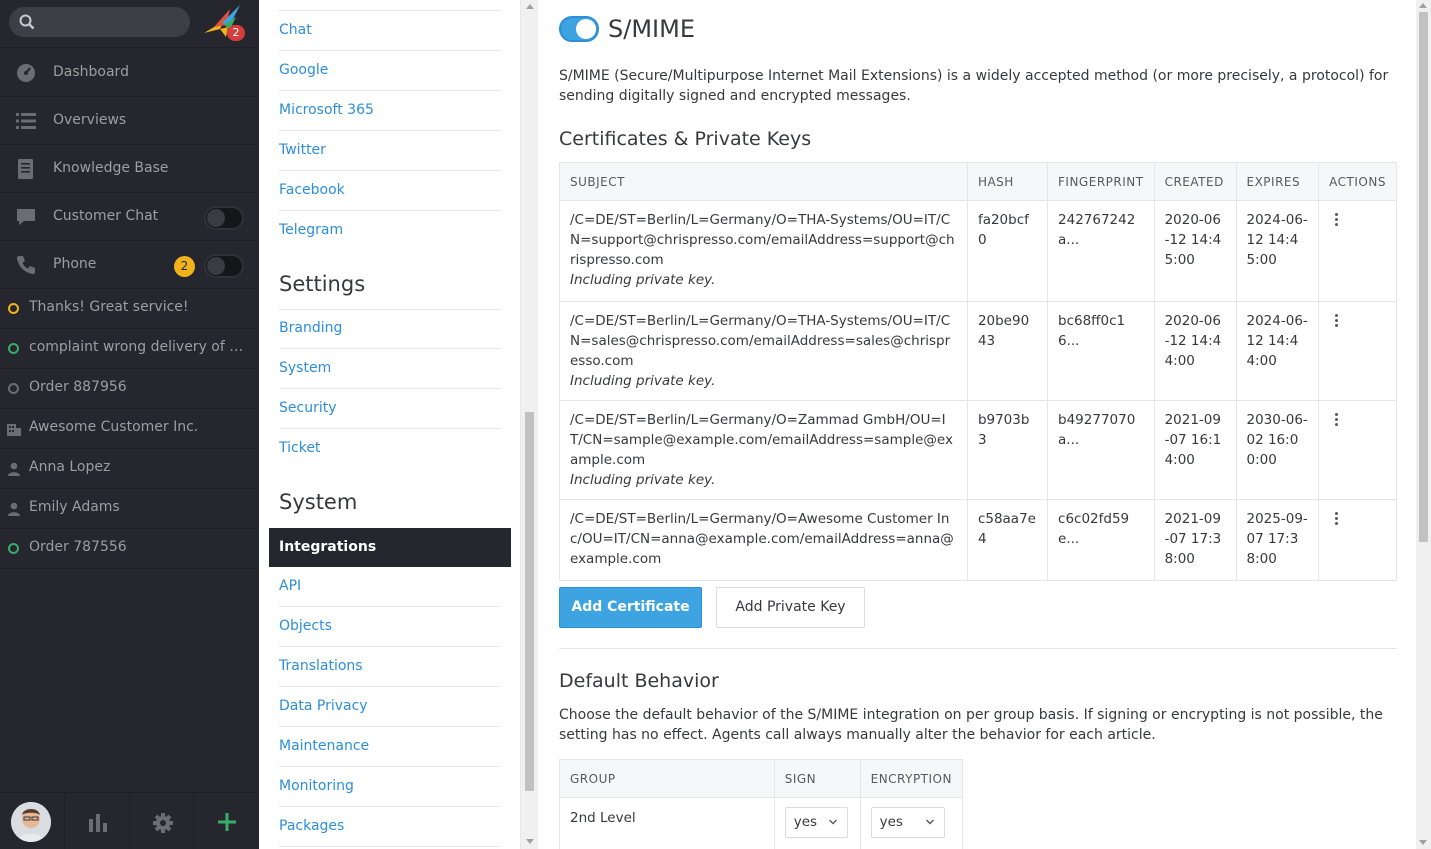  I want to click on column-header-fingerprint: FINGERPRINT, so click(1101, 181).